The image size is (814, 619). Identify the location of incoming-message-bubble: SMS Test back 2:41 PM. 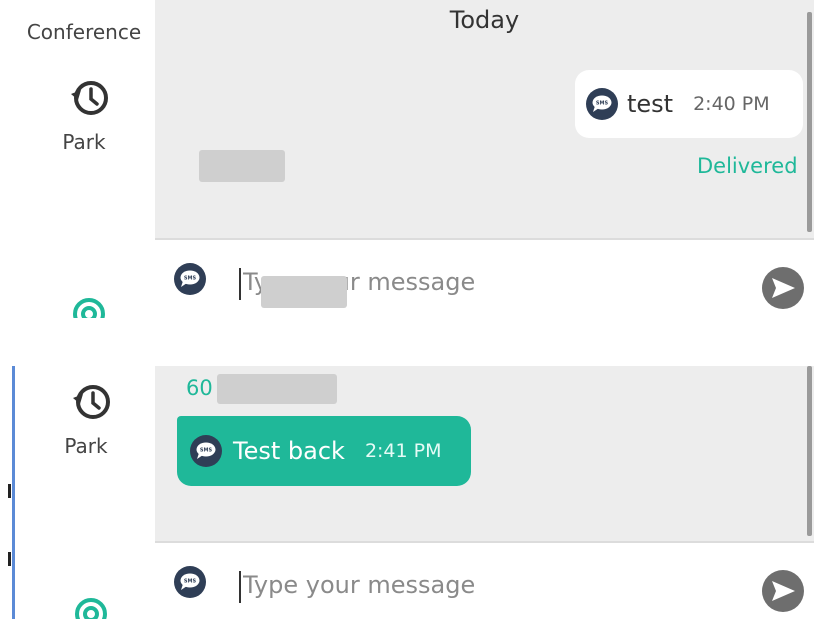
(324, 451).